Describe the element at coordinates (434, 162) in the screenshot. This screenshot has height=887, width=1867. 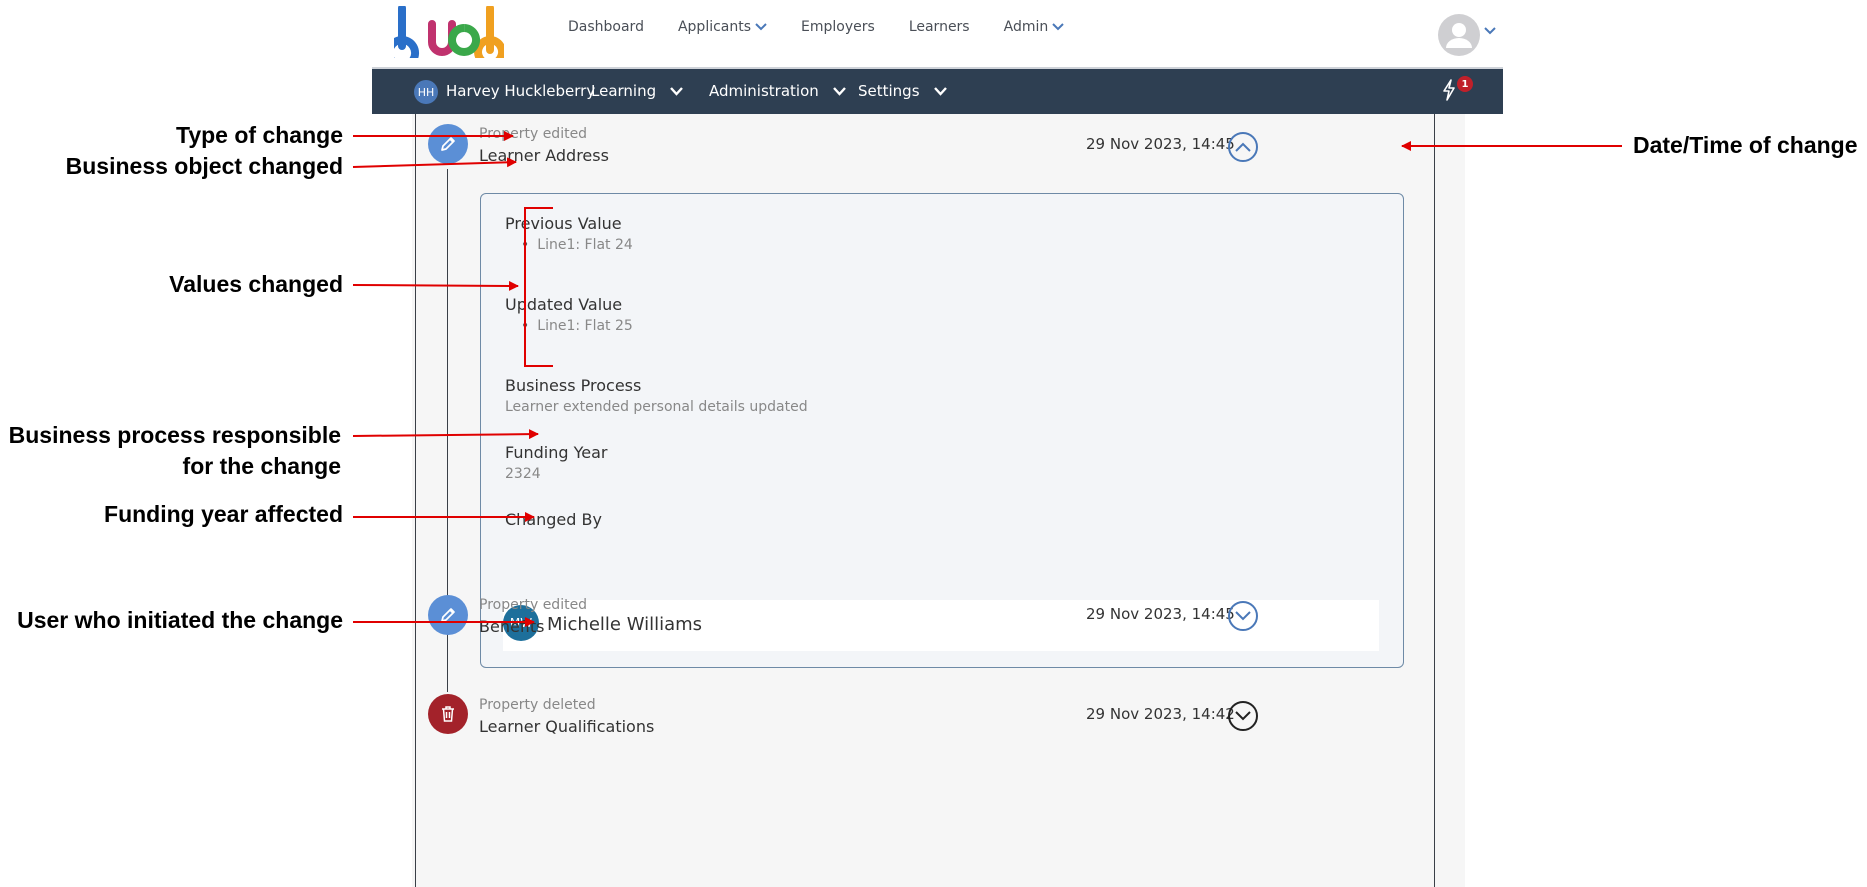
I see `arrow-business-object` at that location.